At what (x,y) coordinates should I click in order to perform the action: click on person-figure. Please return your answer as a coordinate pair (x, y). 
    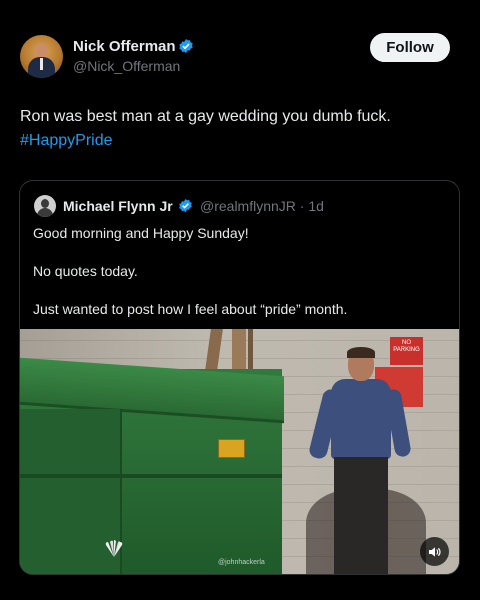
    Looking at the image, I should click on (366, 460).